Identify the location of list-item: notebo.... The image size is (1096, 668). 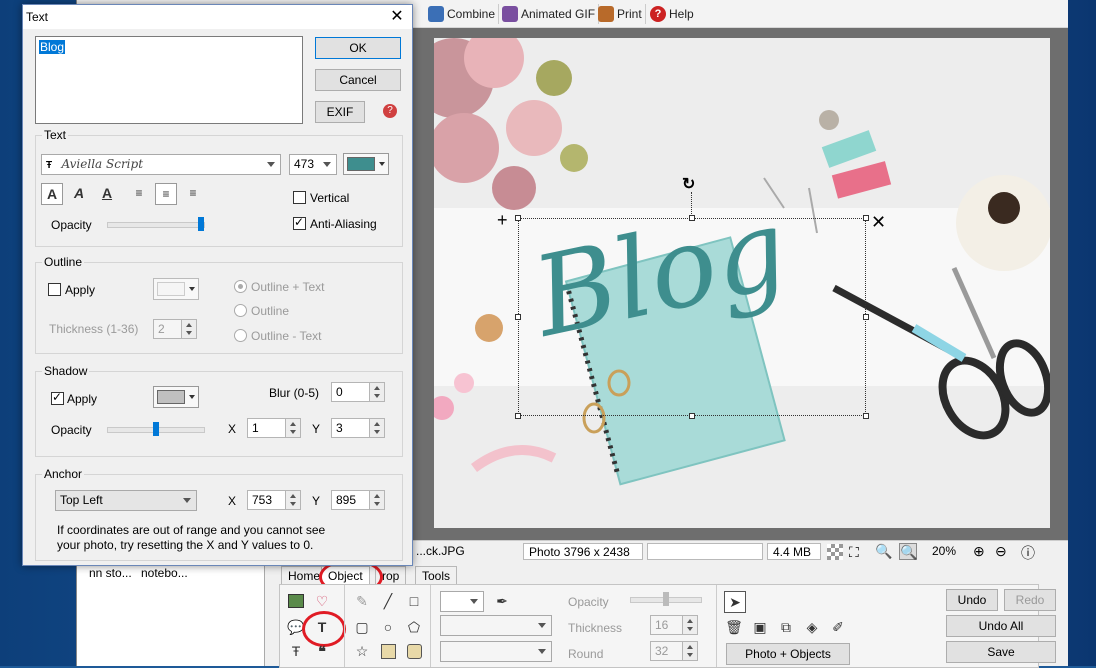
(164, 573).